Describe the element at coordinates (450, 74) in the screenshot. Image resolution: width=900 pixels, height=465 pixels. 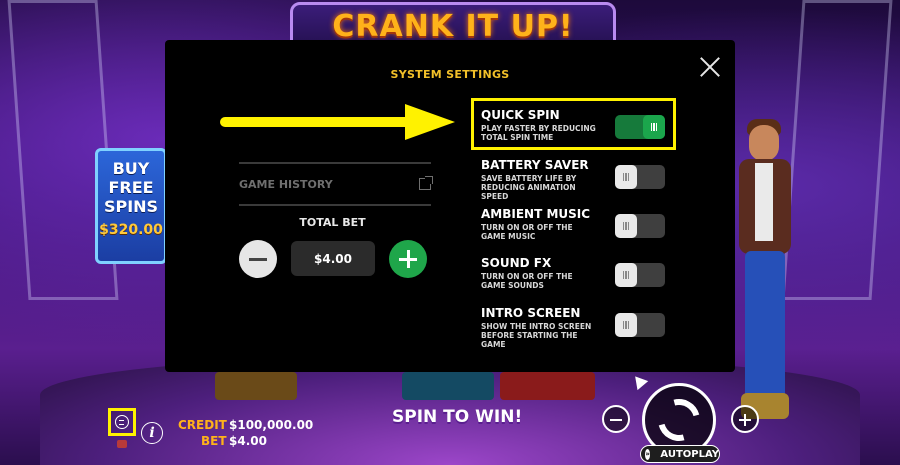
I see `settings-title: SYSTEM SETTINGS` at that location.